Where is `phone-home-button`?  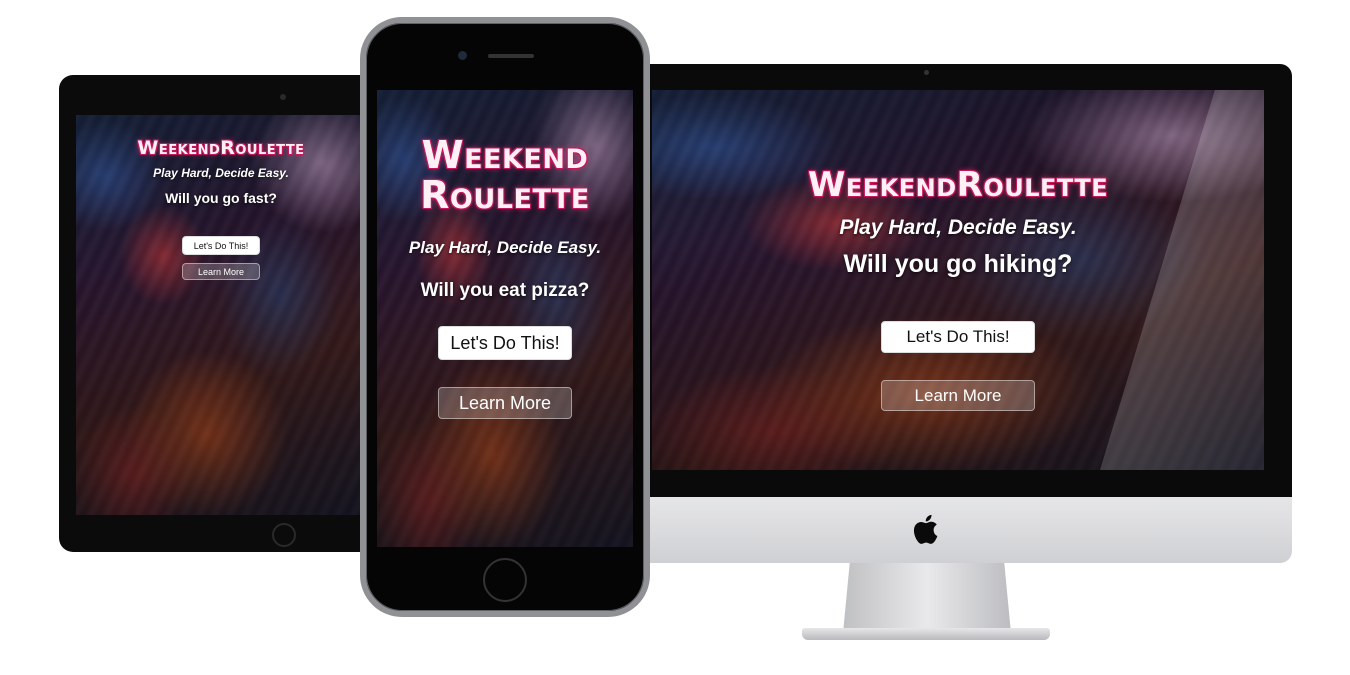
phone-home-button is located at coordinates (505, 580).